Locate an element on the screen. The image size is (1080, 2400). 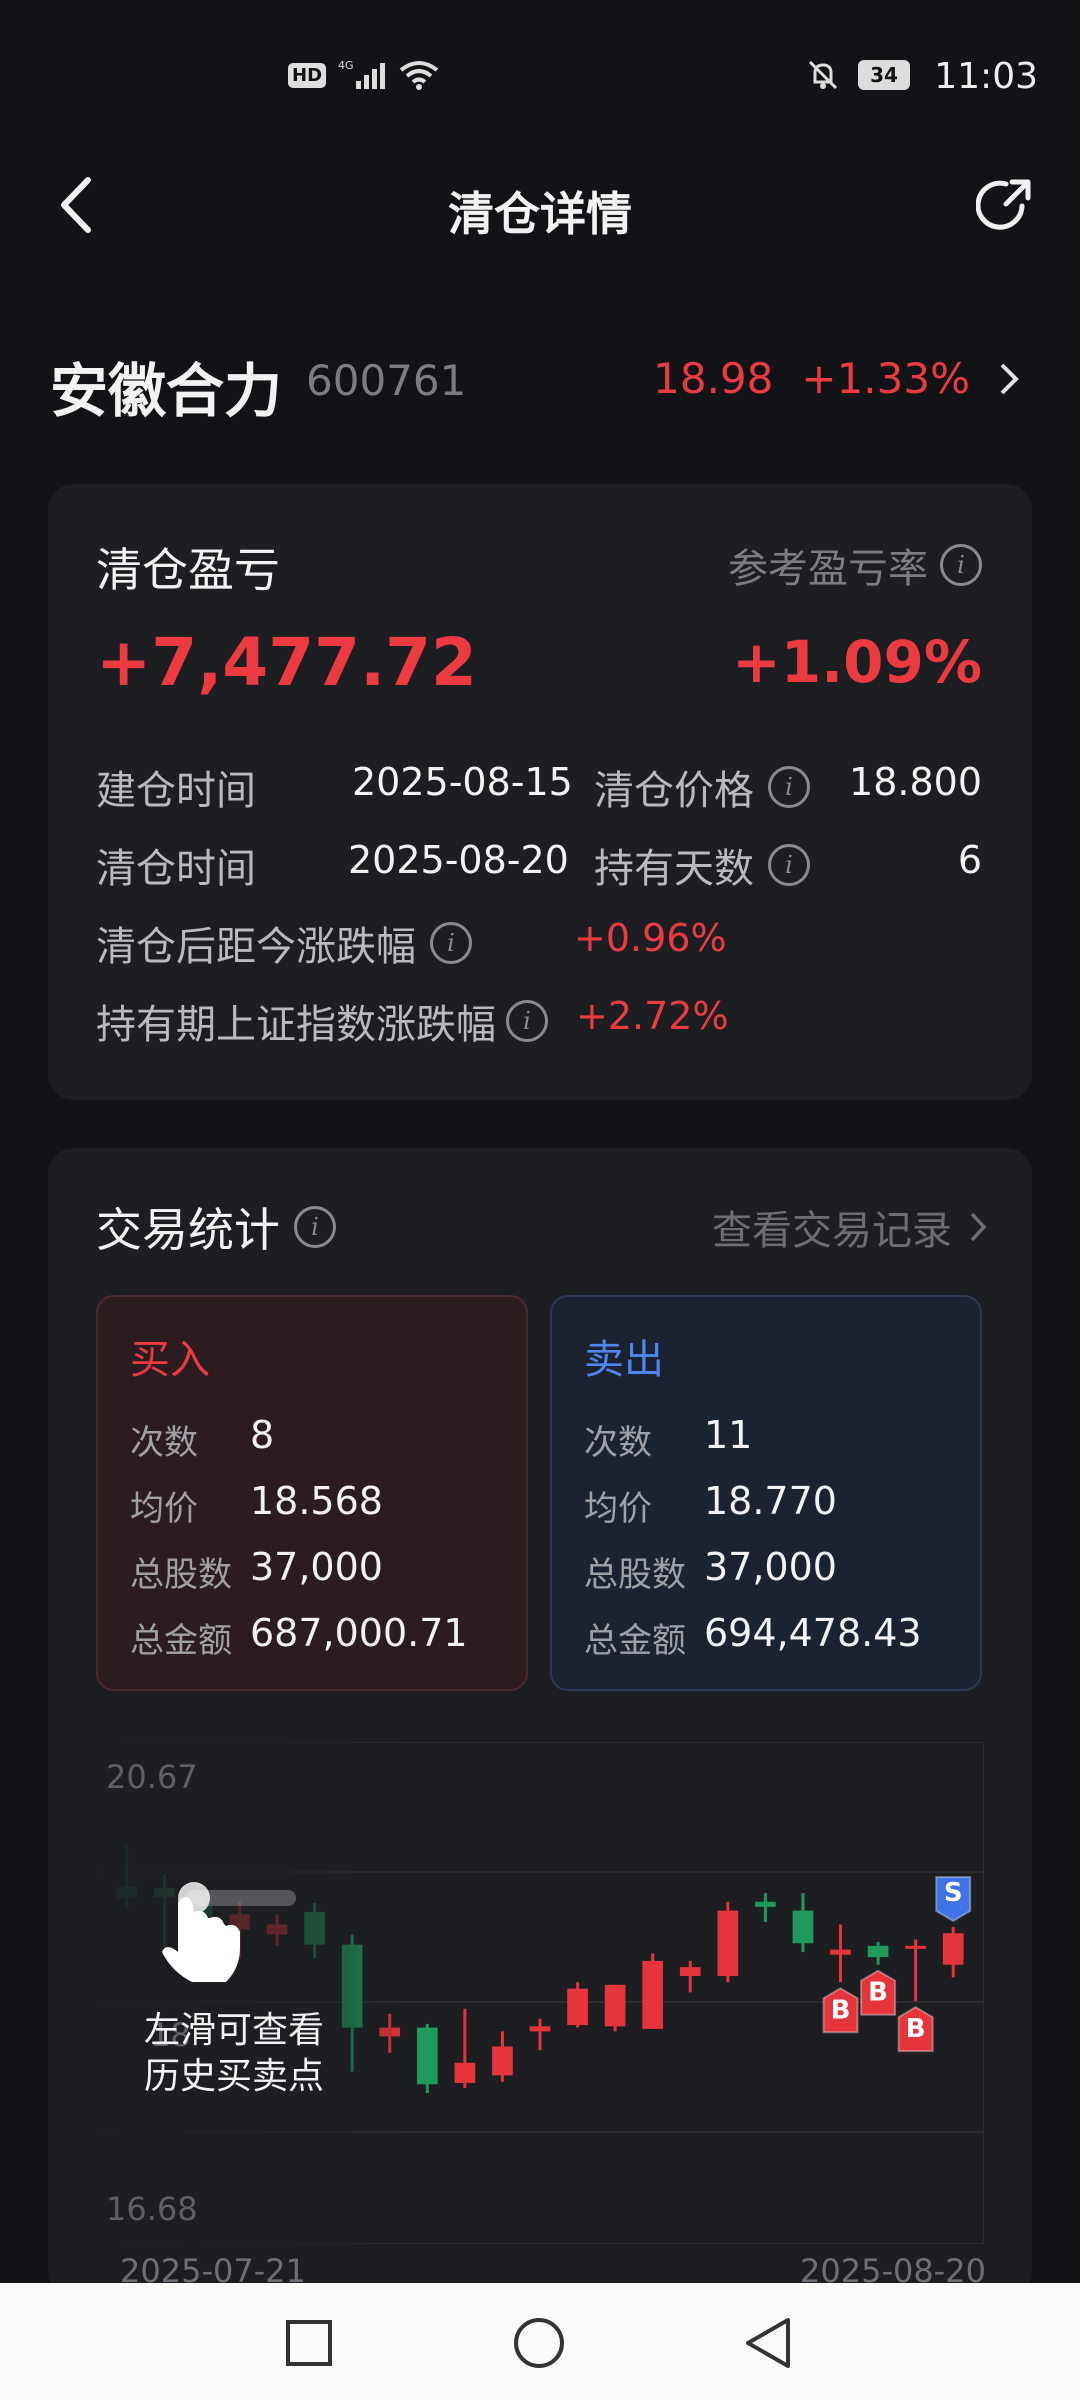
system-nav-bar is located at coordinates (540, 2341).